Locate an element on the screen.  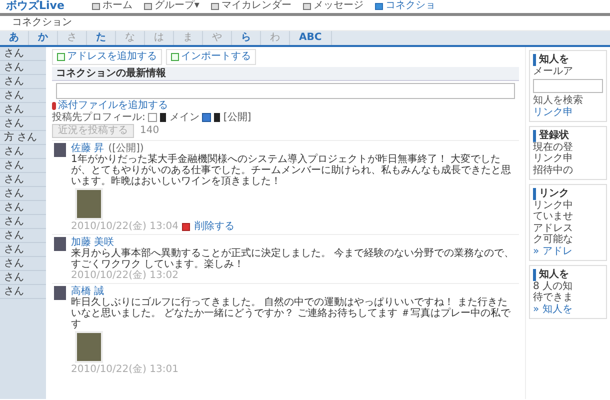
nav-link: メッセージ is located at coordinates (333, 6).